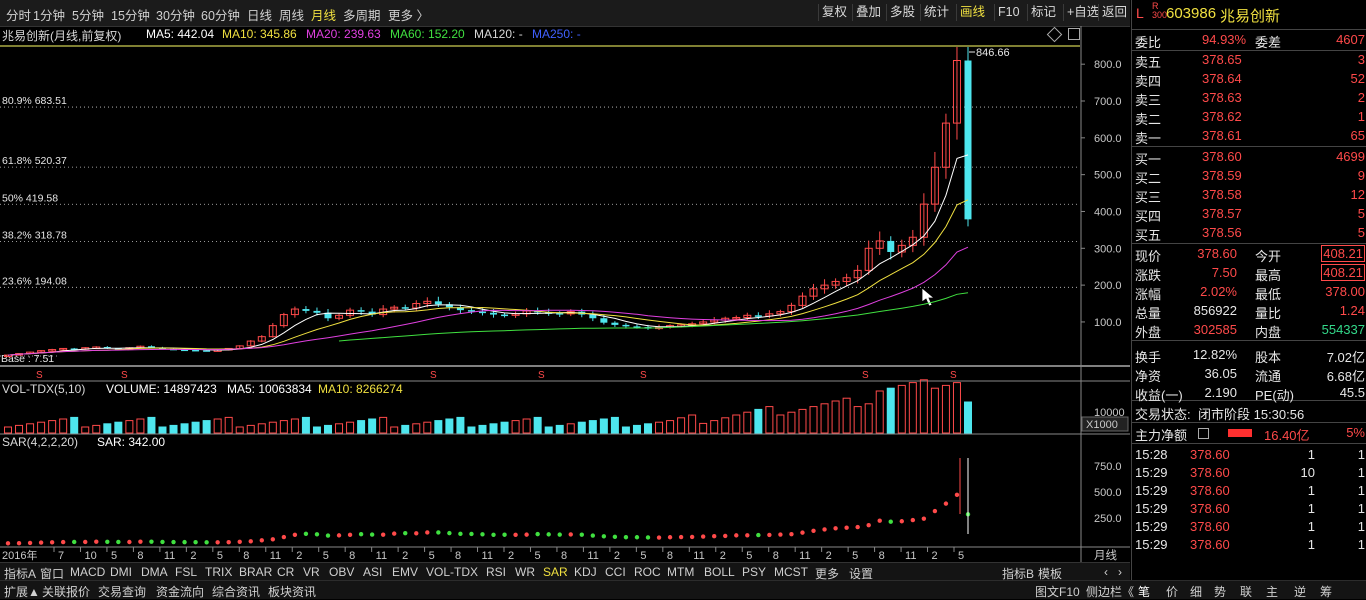 The height and width of the screenshot is (600, 1366). I want to click on tab-15min: 15分钟, so click(130, 14).